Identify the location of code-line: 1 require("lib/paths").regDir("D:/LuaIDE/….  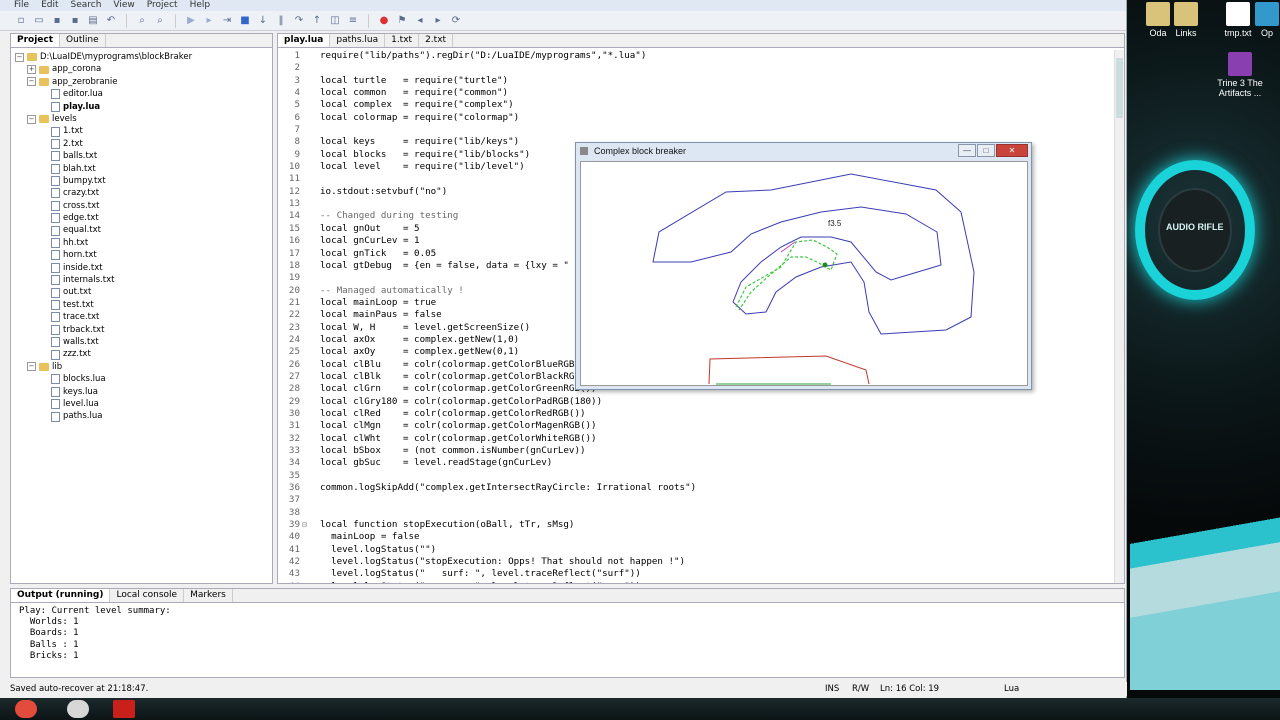
(697, 56).